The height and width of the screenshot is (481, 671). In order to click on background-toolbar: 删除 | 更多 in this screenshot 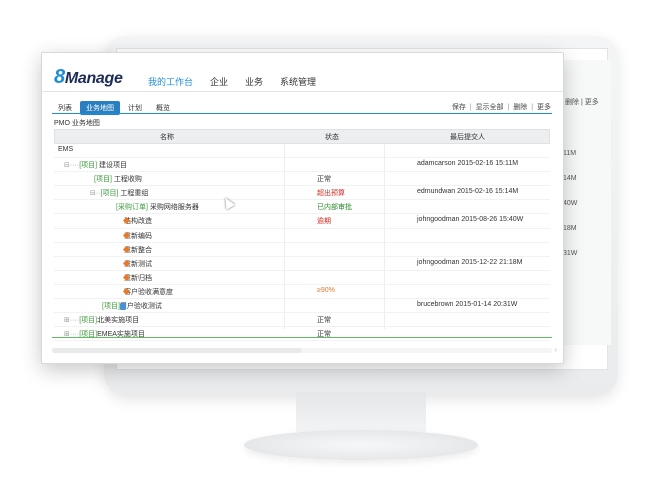, I will do `click(582, 102)`.